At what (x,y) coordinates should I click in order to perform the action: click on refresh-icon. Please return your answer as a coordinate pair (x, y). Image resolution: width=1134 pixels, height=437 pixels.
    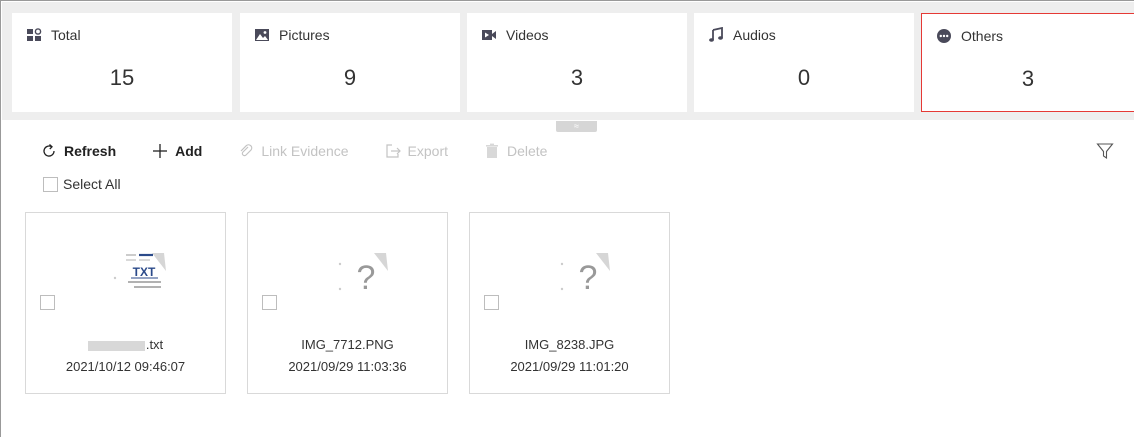
    Looking at the image, I should click on (49, 150).